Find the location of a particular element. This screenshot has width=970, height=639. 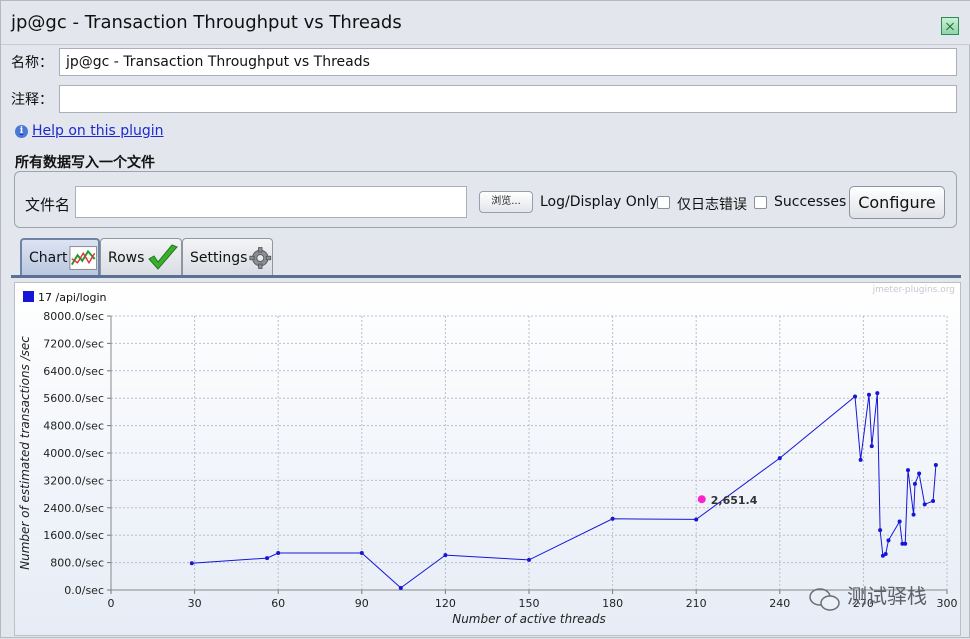

tab-rows: Rows is located at coordinates (141, 257).